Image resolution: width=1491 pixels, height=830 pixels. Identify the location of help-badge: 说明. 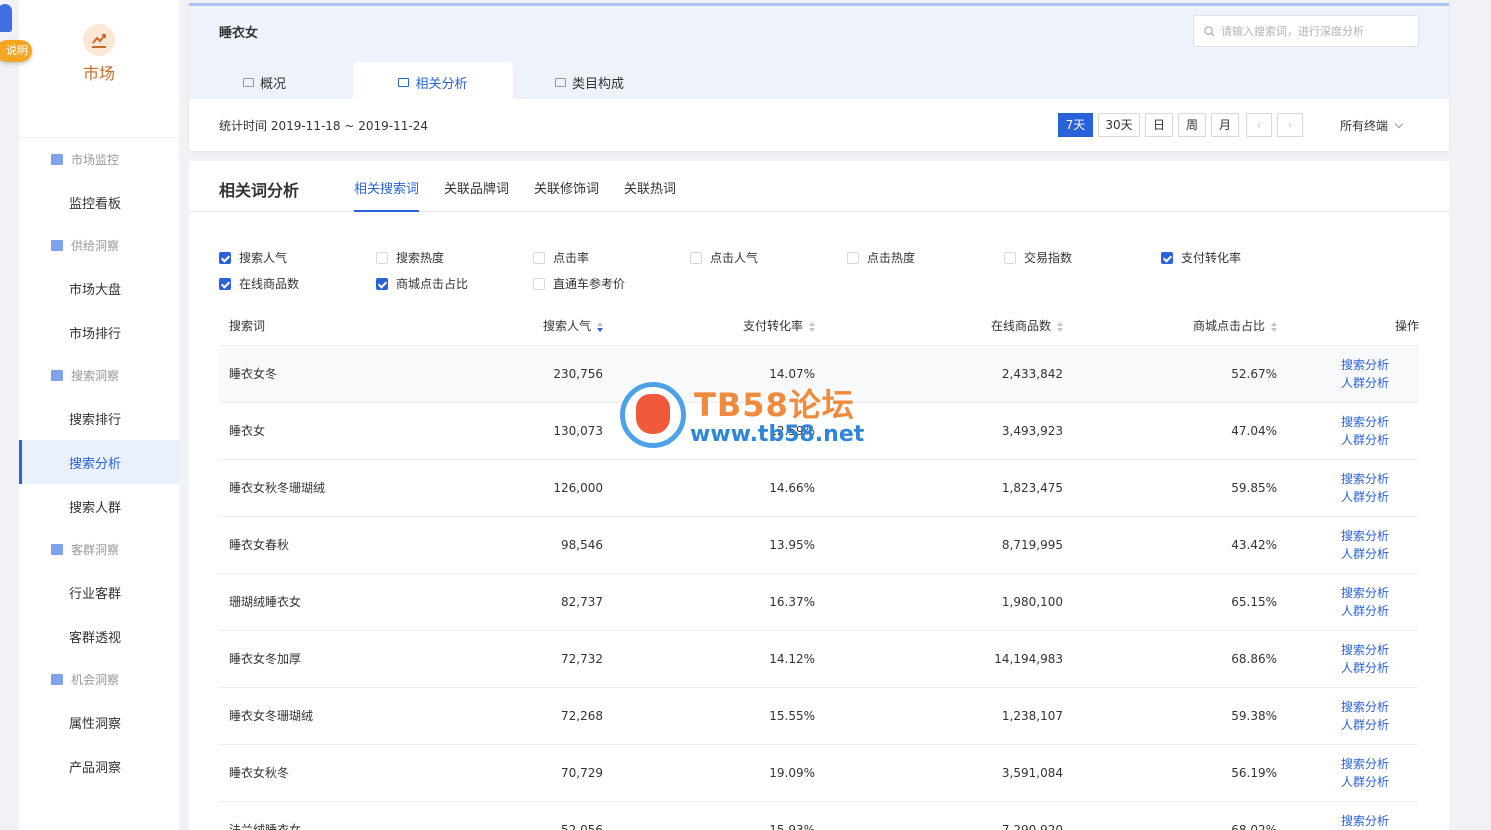
(18, 32).